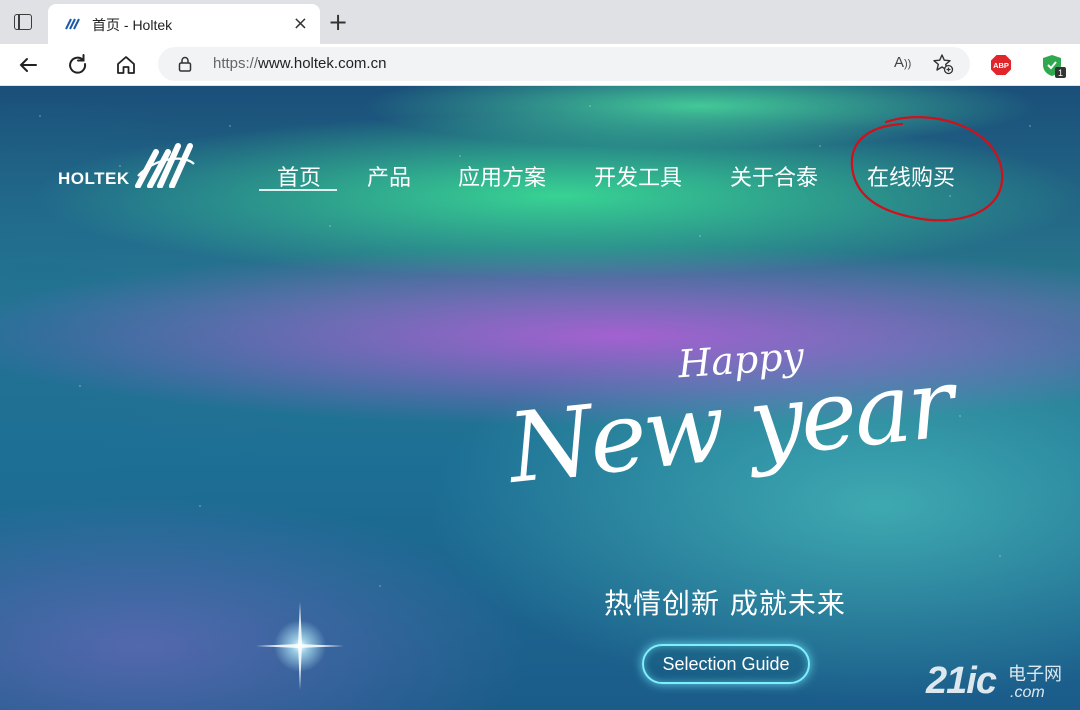 This screenshot has width=1080, height=710. I want to click on url-scheme: https://, so click(236, 63).